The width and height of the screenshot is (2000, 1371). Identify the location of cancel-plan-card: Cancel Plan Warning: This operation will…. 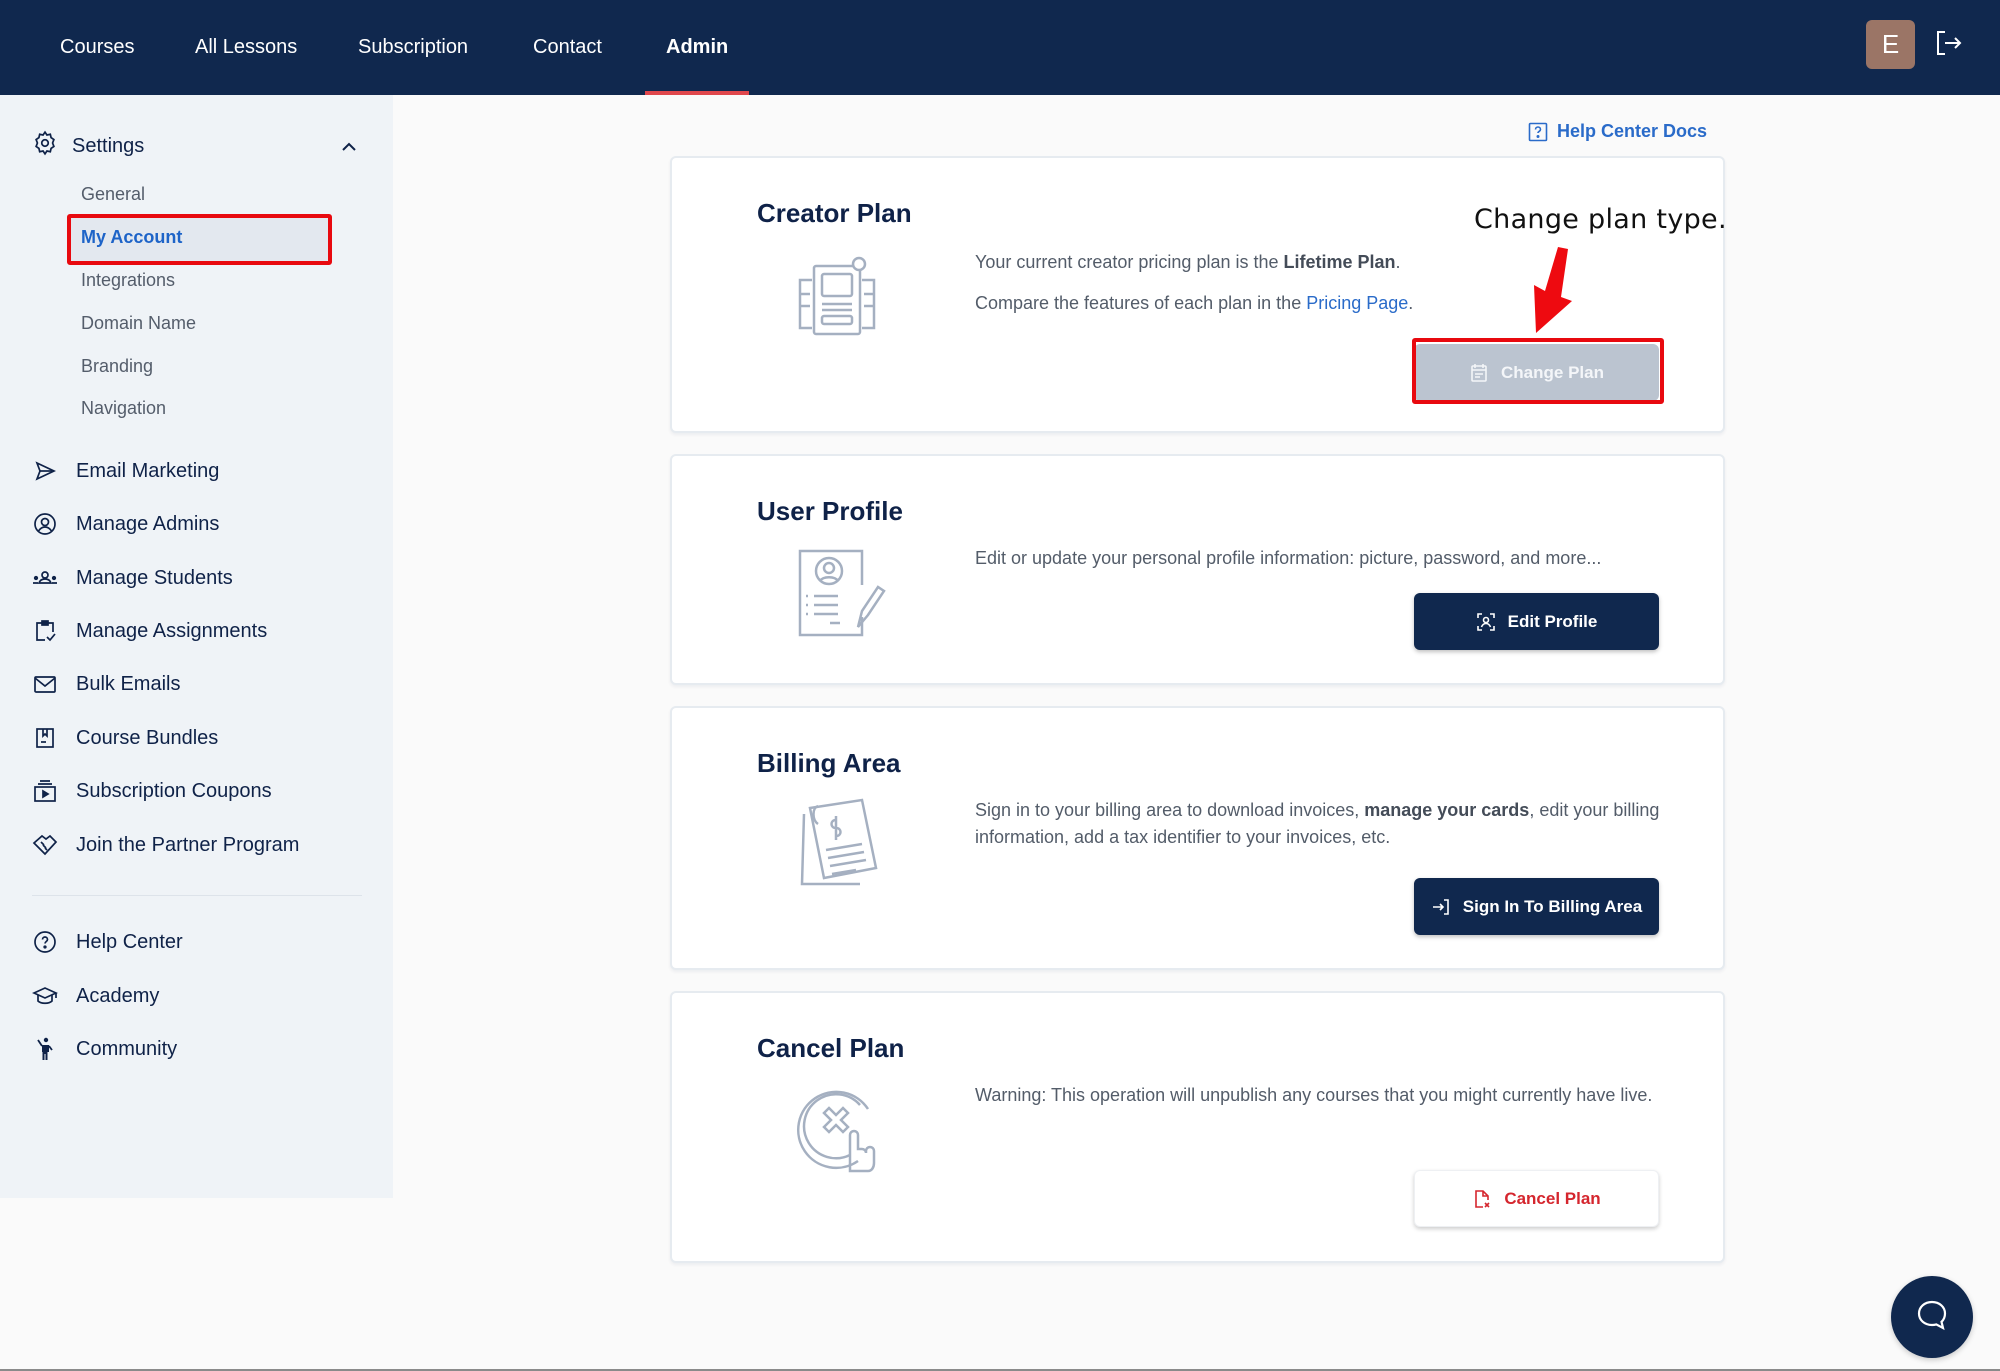
(1197, 1127).